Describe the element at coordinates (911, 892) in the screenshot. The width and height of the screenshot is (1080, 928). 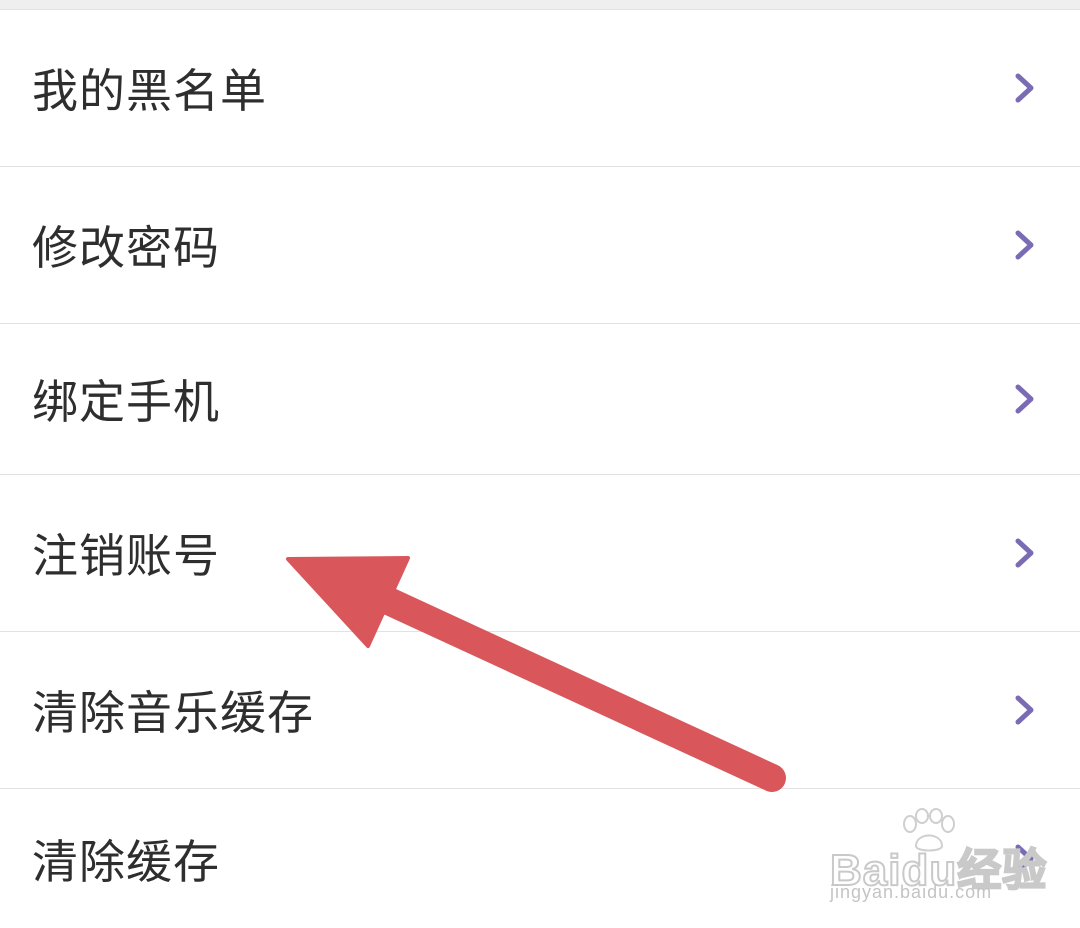
I see `watermark-url: jingyan.baidu.com` at that location.